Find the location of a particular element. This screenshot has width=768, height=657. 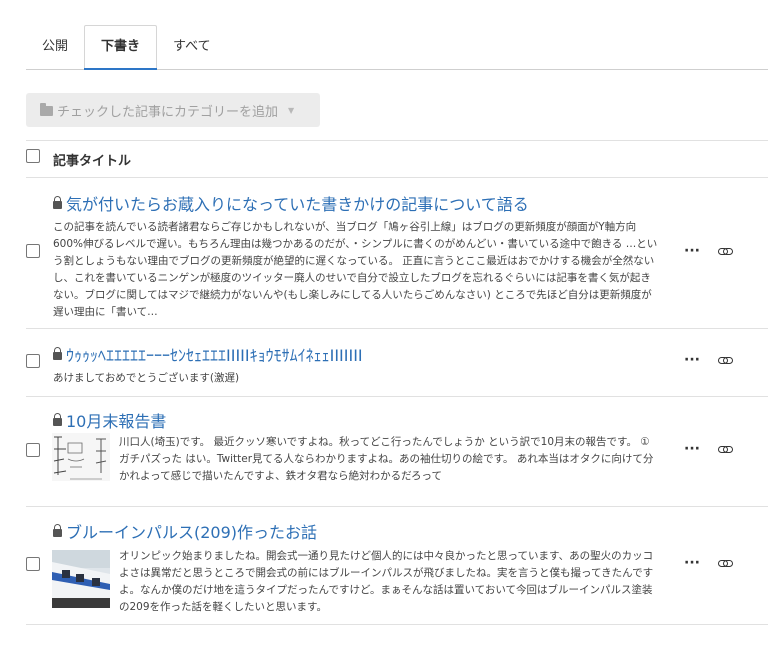

tab-bar: 公開 下書き すべて is located at coordinates (397, 47).